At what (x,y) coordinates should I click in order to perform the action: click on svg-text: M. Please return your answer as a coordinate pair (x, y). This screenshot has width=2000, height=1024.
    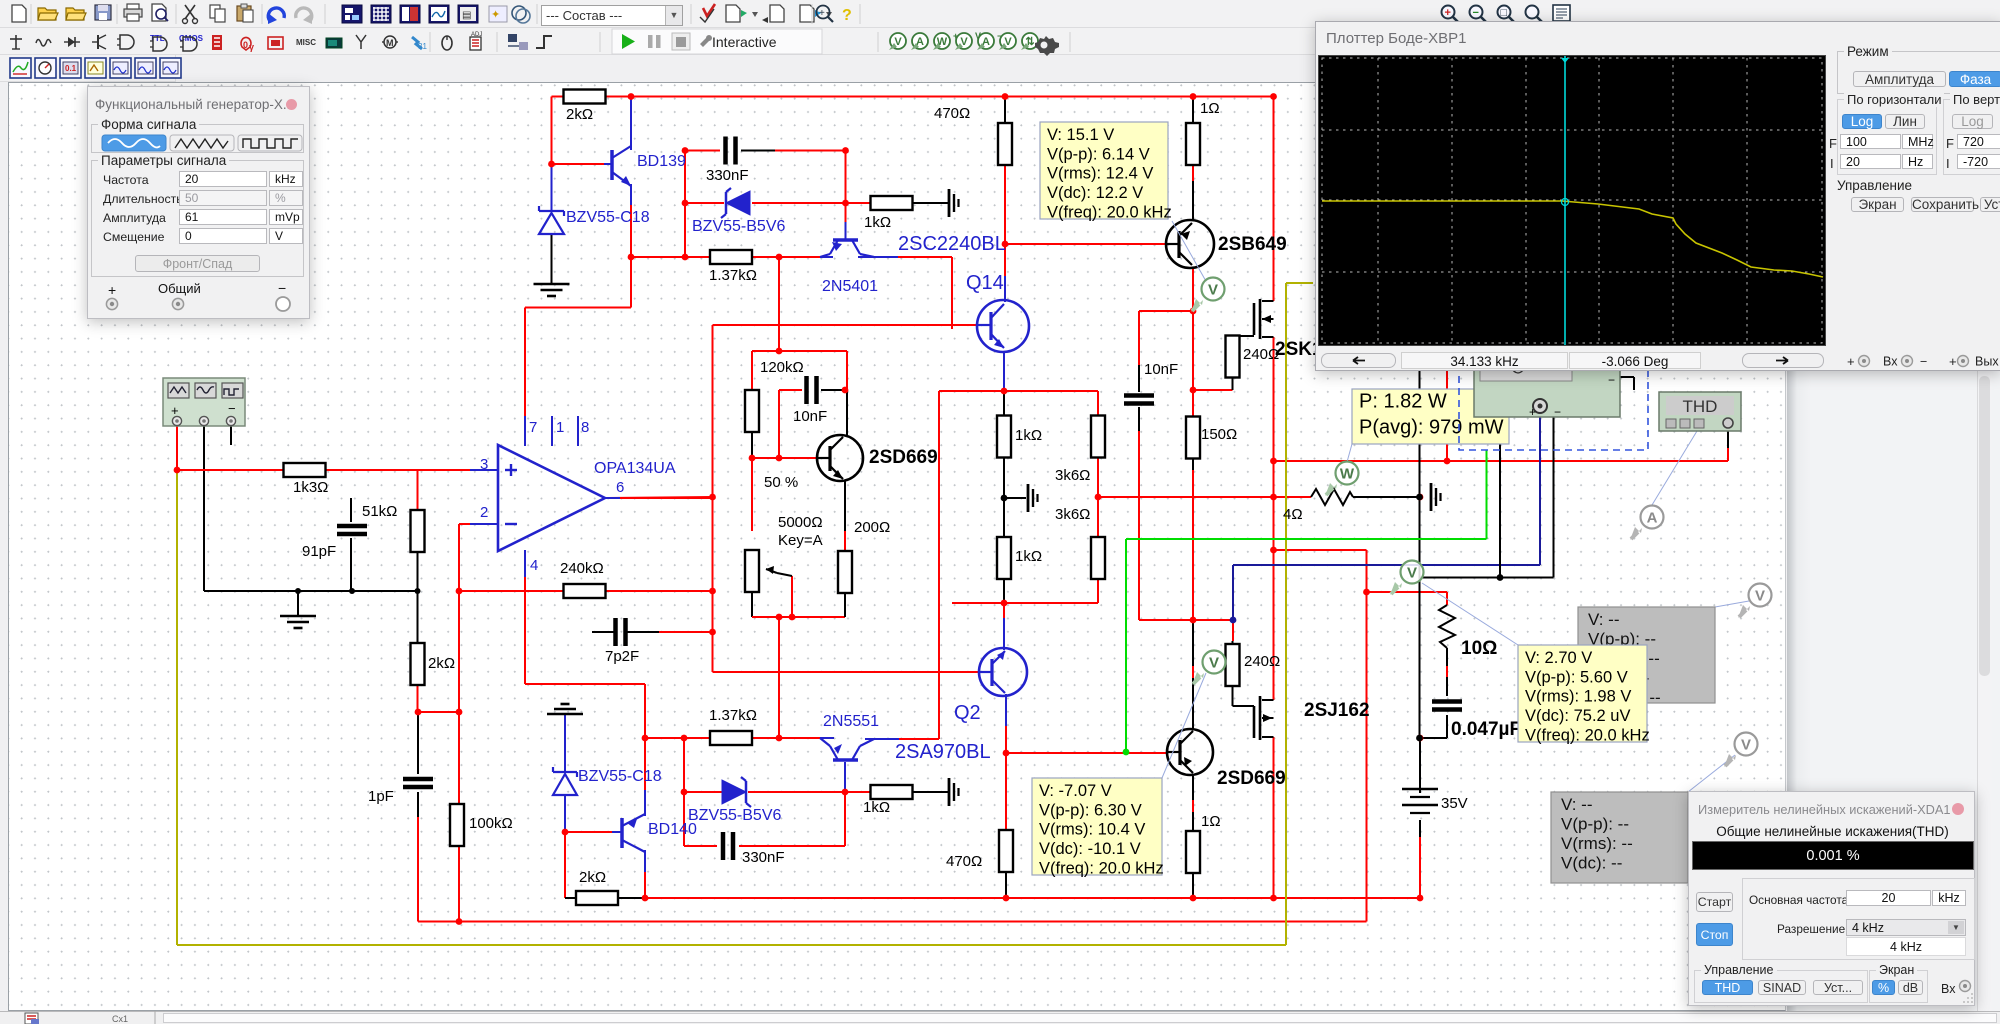
    Looking at the image, I should click on (390, 43).